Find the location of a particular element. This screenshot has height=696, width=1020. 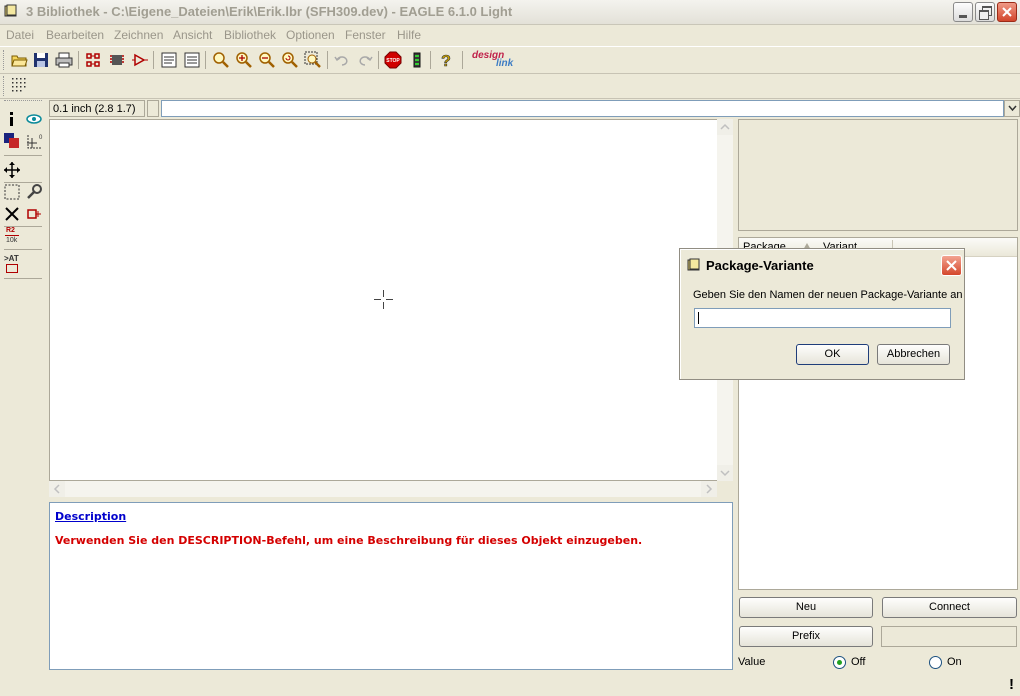

scroll-right-button is located at coordinates (709, 489).